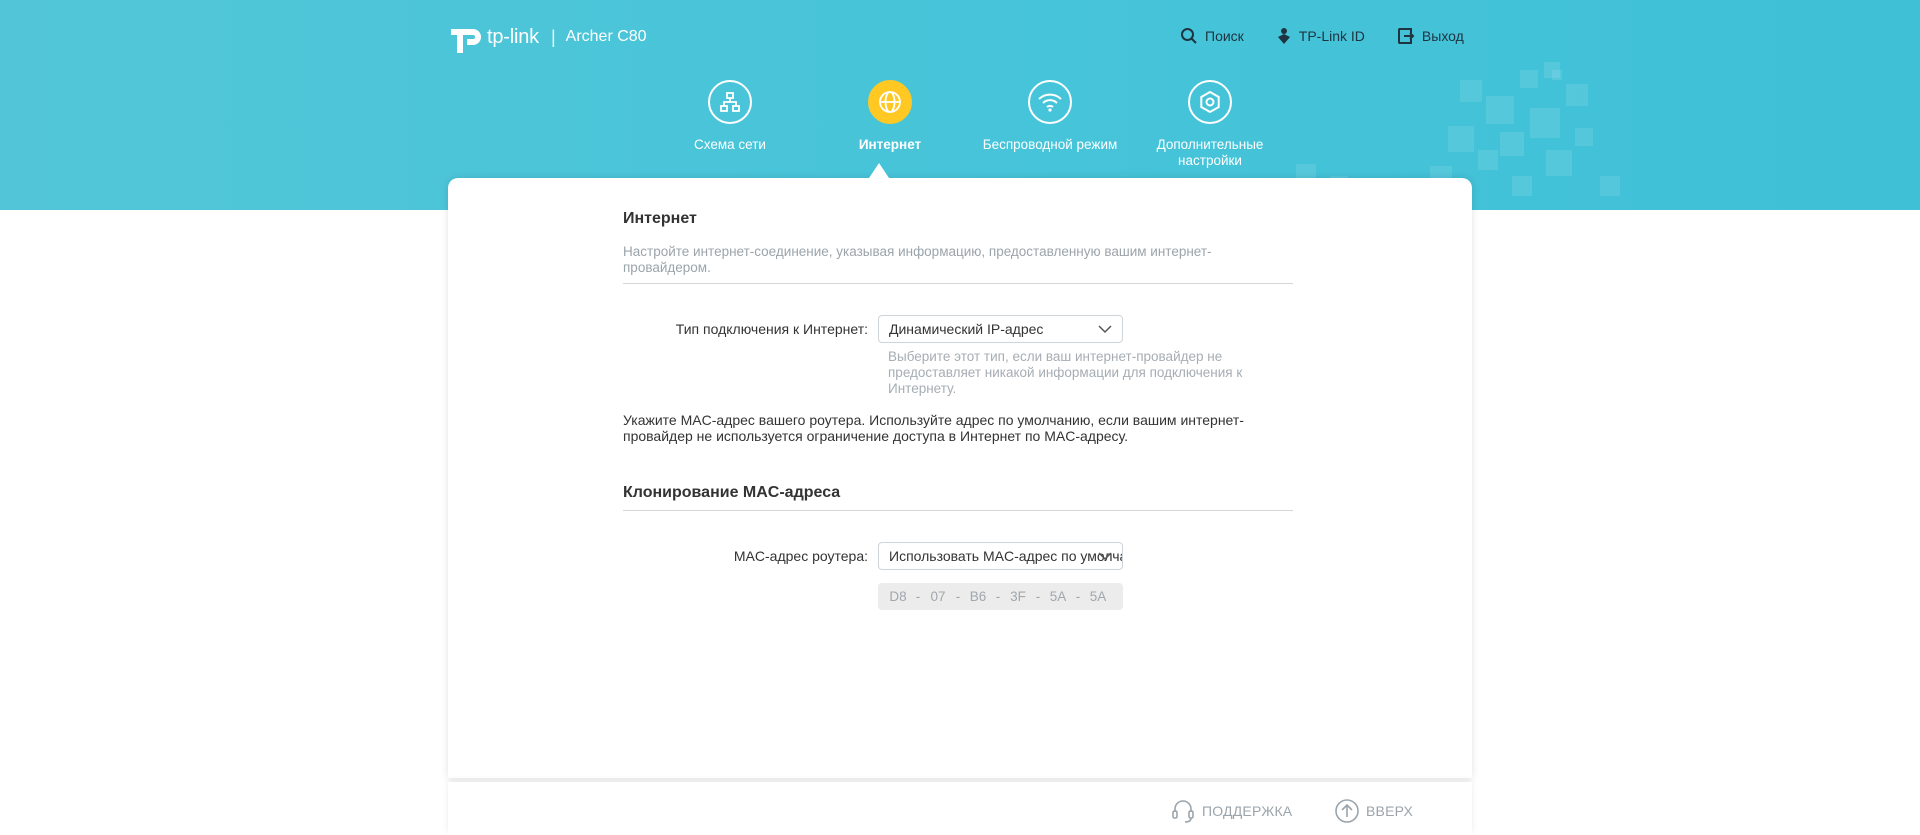 This screenshot has height=835, width=1920. I want to click on section-divider, so click(958, 283).